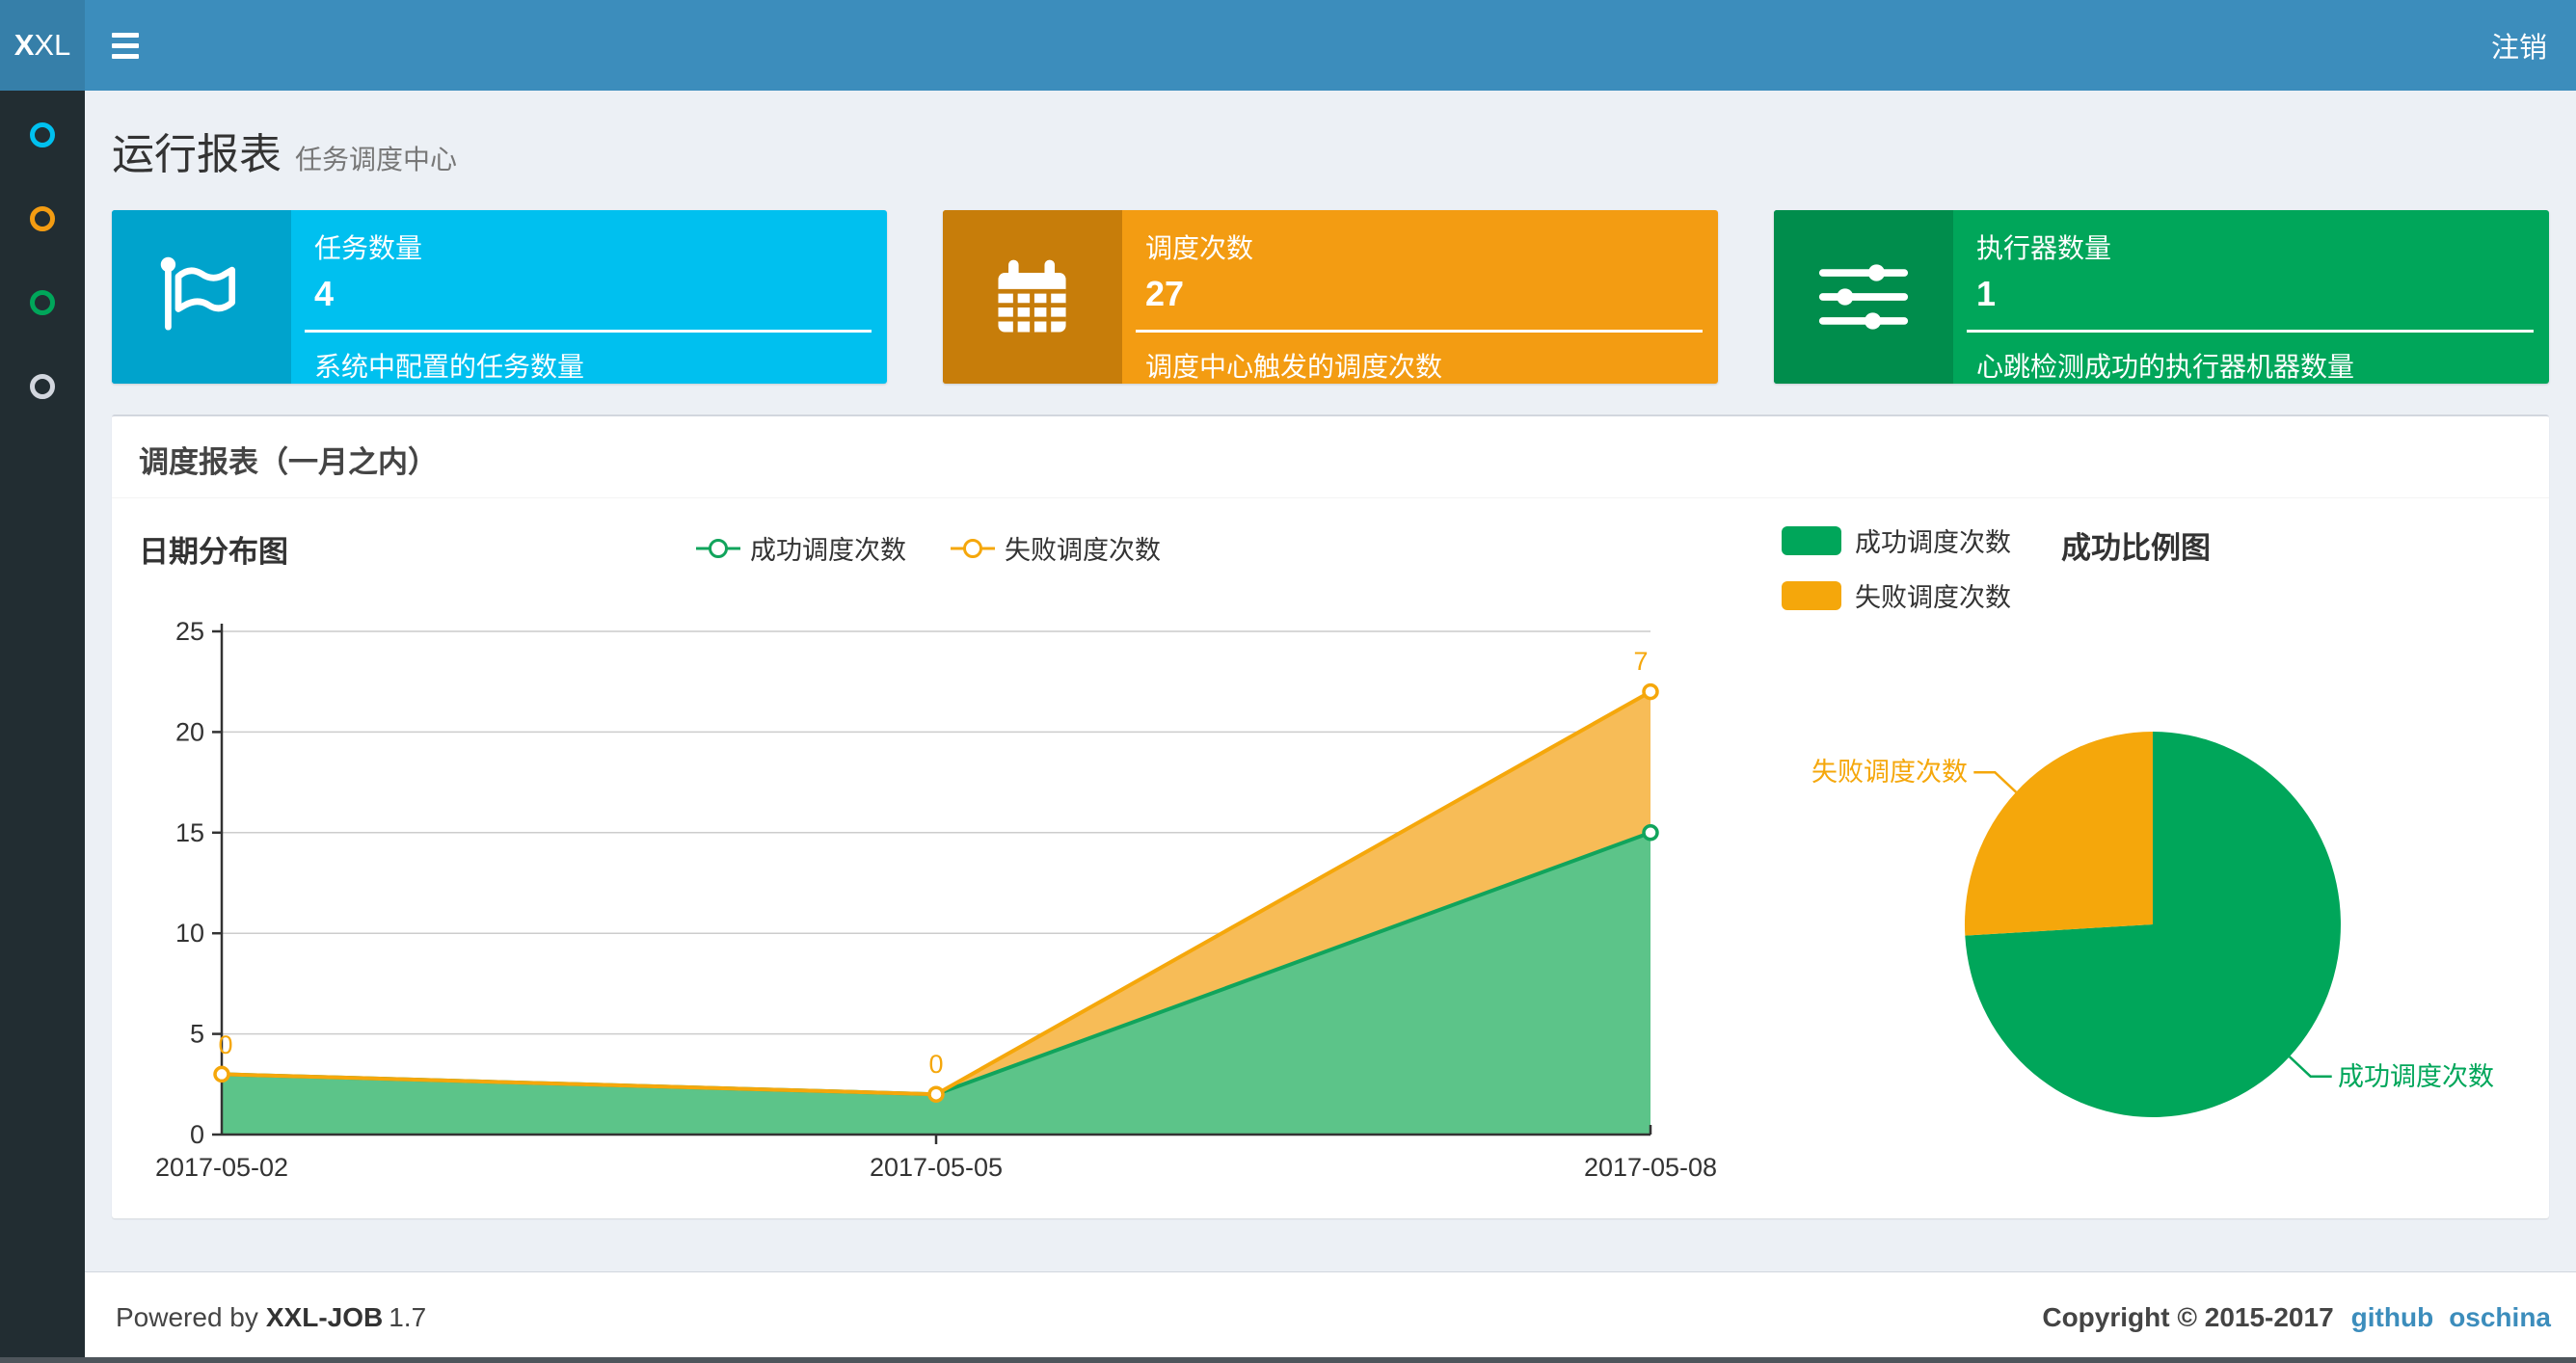  What do you see at coordinates (324, 293) in the screenshot?
I see `stat-value: 4` at bounding box center [324, 293].